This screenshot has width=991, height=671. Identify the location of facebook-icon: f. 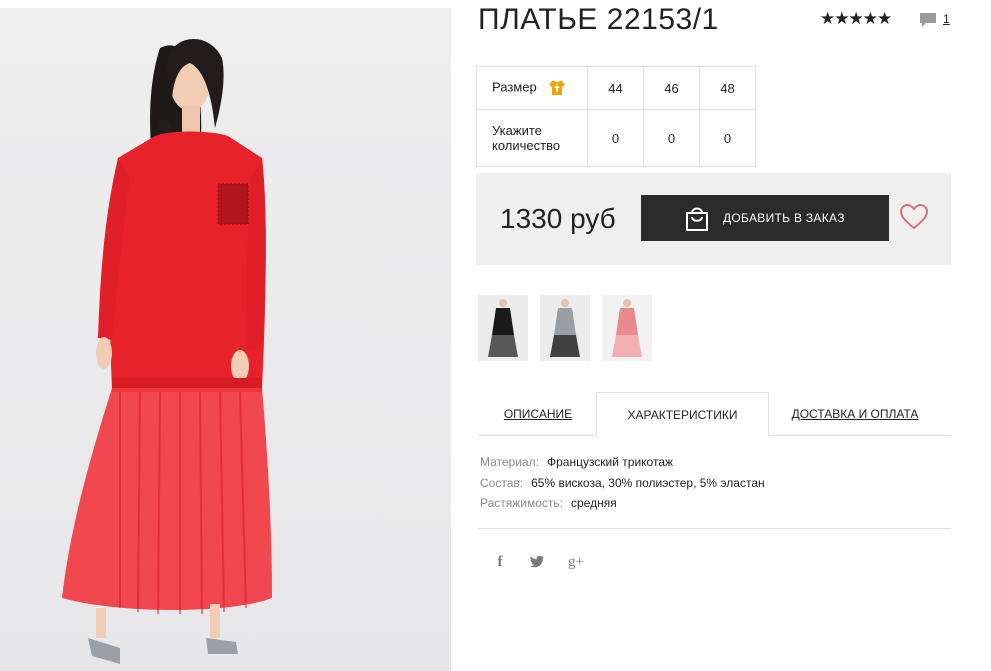
(500, 562).